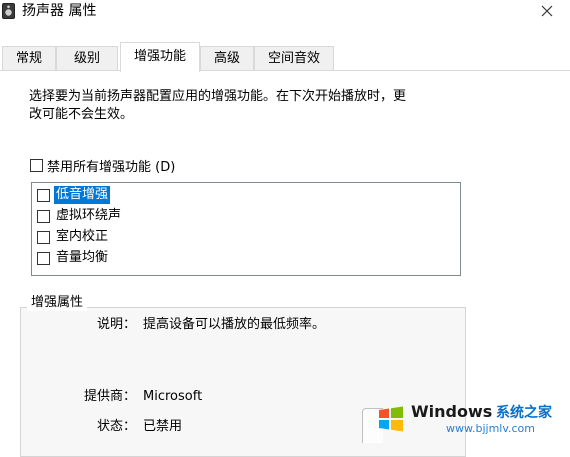 Image resolution: width=570 pixels, height=457 pixels. I want to click on description-line-2: 改可能不会生效。, so click(81, 114).